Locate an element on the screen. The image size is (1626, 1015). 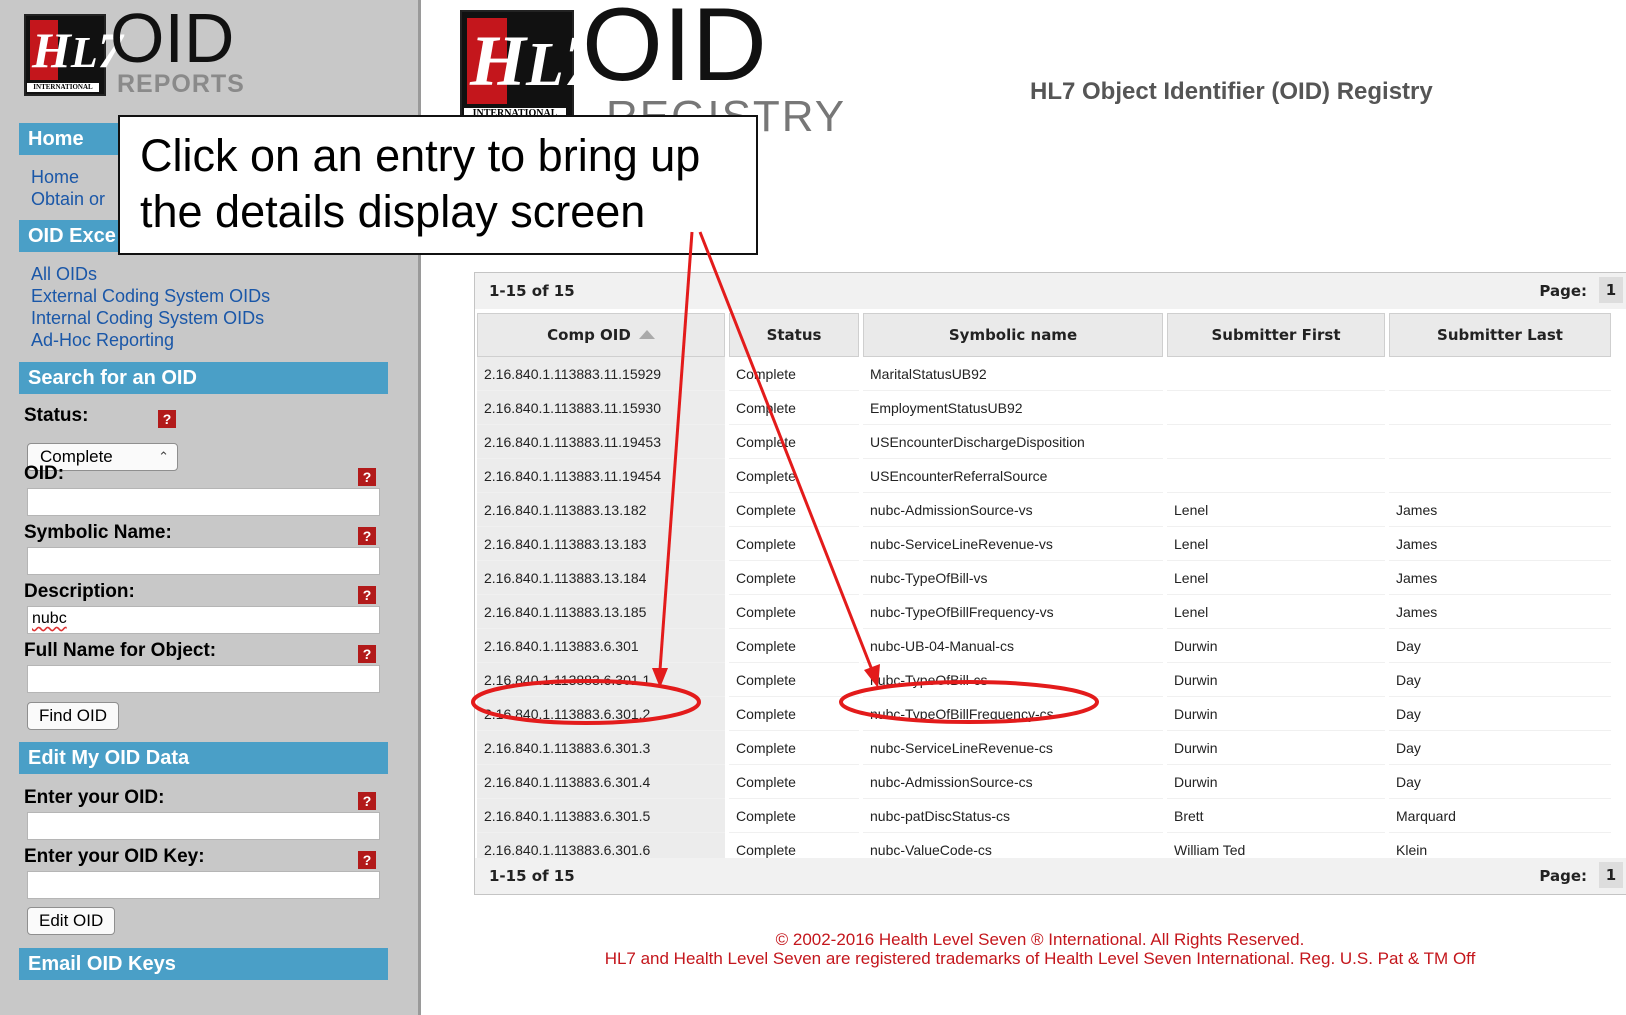
cell-symbolic-name: nubc-TypeOfBill-vs is located at coordinates (1013, 578).